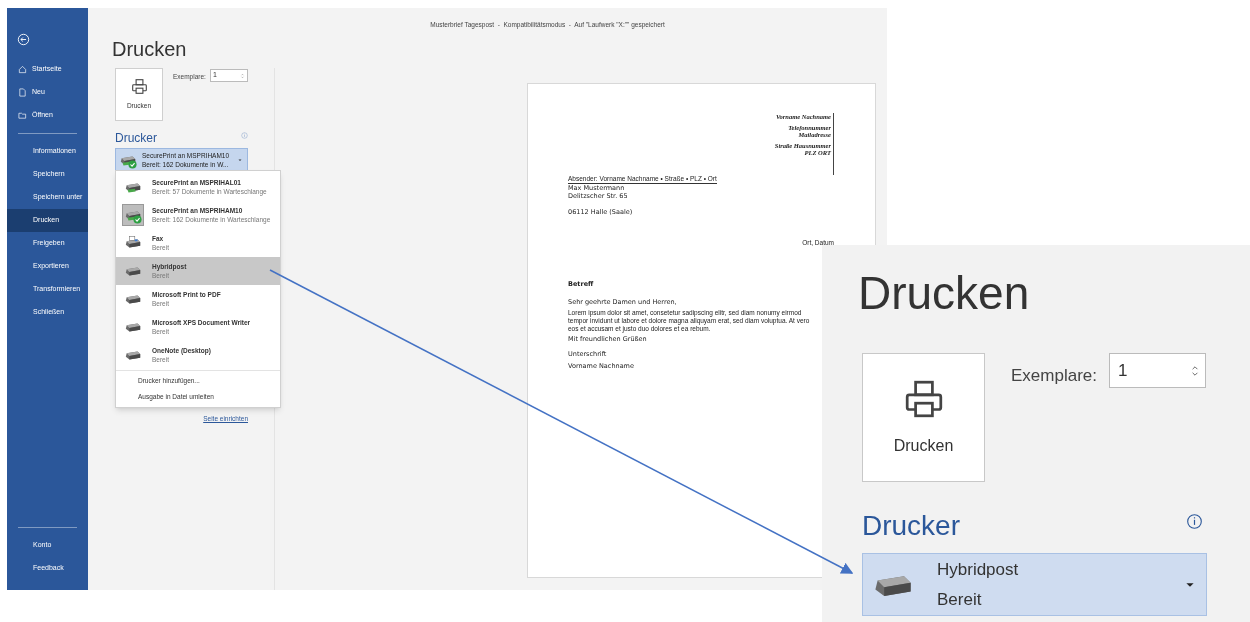 The height and width of the screenshot is (622, 1250). I want to click on folder-icon, so click(22, 115).